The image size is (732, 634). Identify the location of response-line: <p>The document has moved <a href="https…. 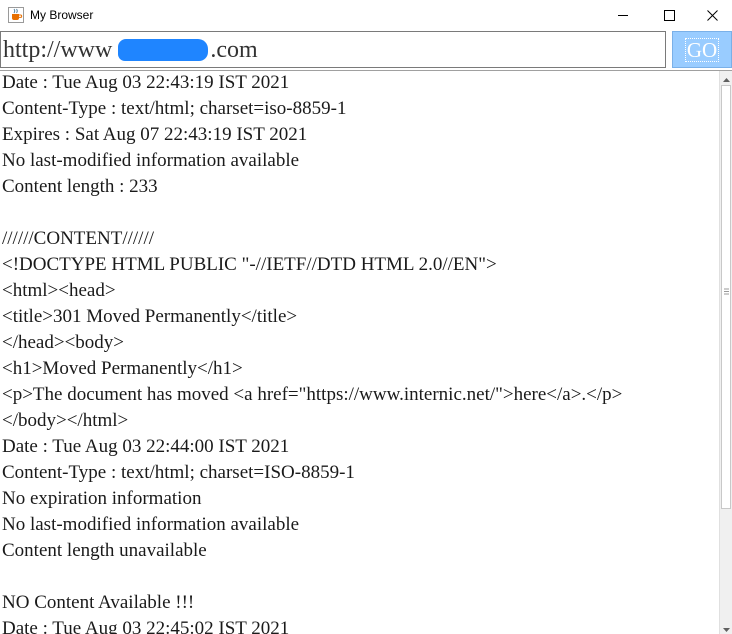
(312, 394).